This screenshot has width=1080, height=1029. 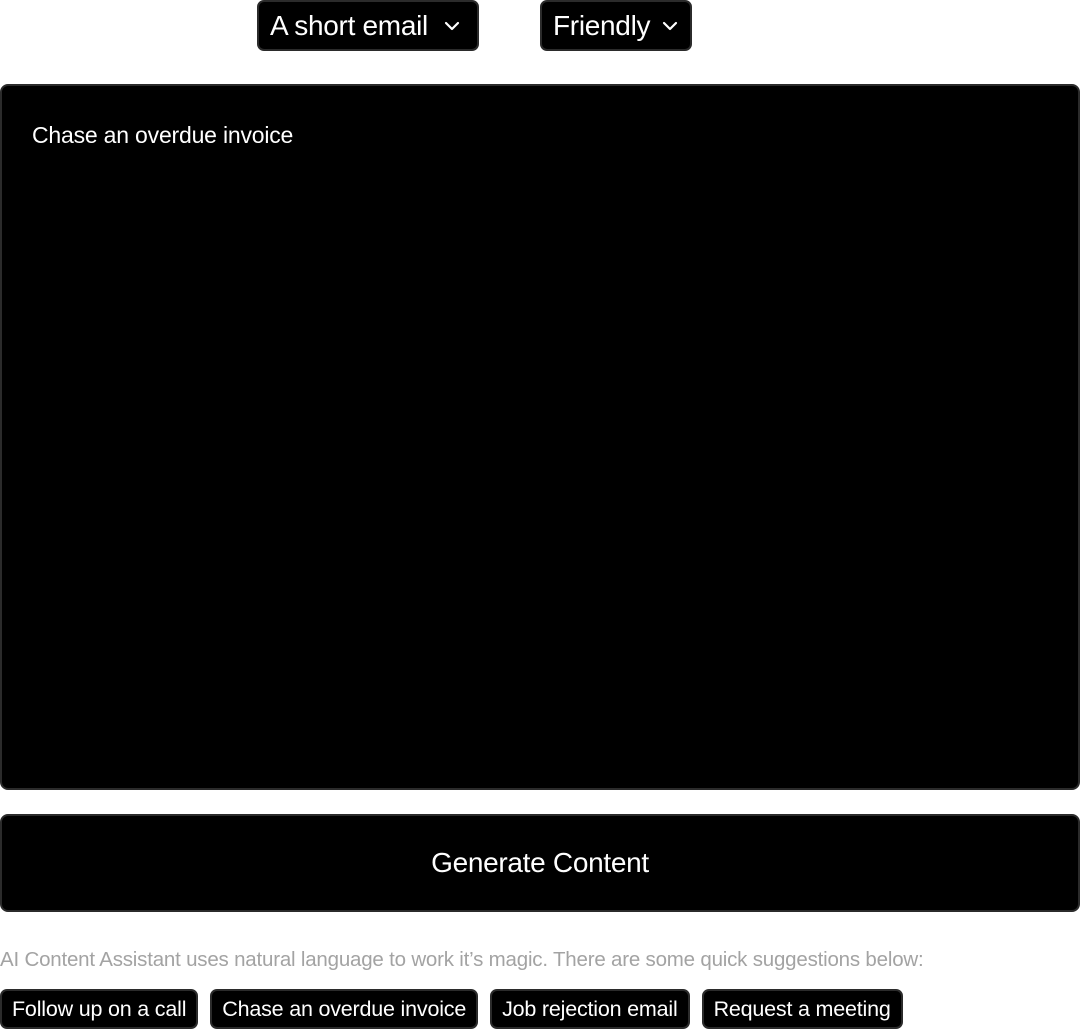 I want to click on tone-select: Friendly, so click(x=616, y=25).